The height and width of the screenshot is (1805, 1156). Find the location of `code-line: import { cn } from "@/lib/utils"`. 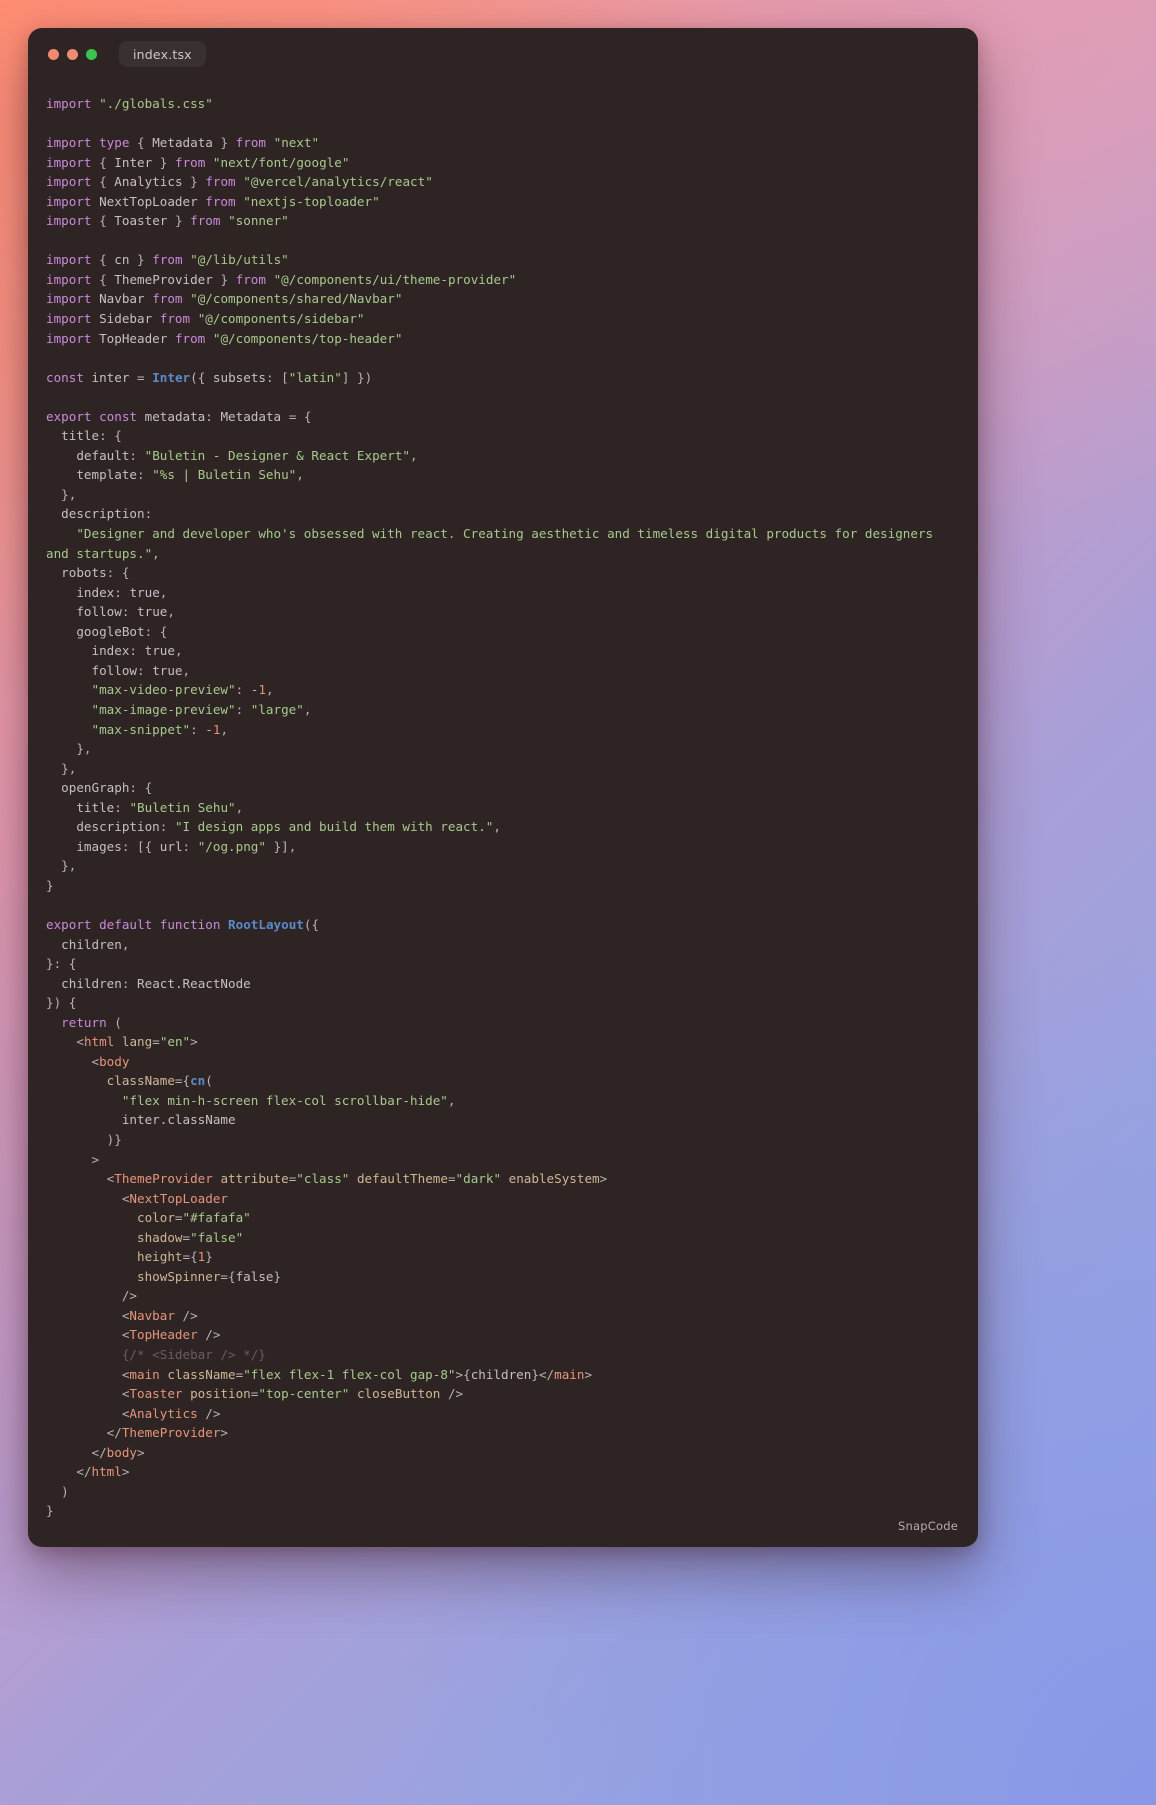

code-line: import { cn } from "@/lib/utils" is located at coordinates (167, 260).